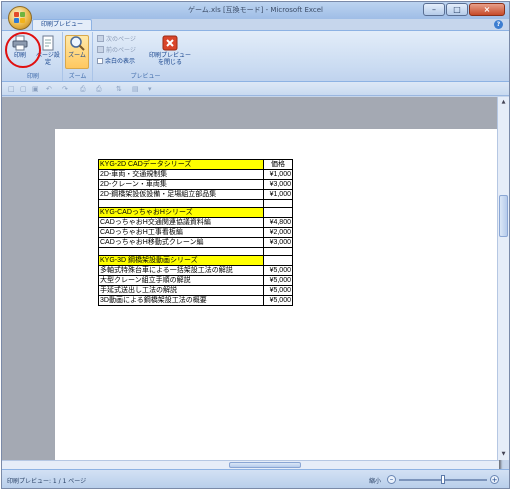  Describe the element at coordinates (145, 56) in the screenshot. I see `group-preview: 次のページ 前のページ 余白の表示 印刷プレビューを閉じる プレビュー` at that location.